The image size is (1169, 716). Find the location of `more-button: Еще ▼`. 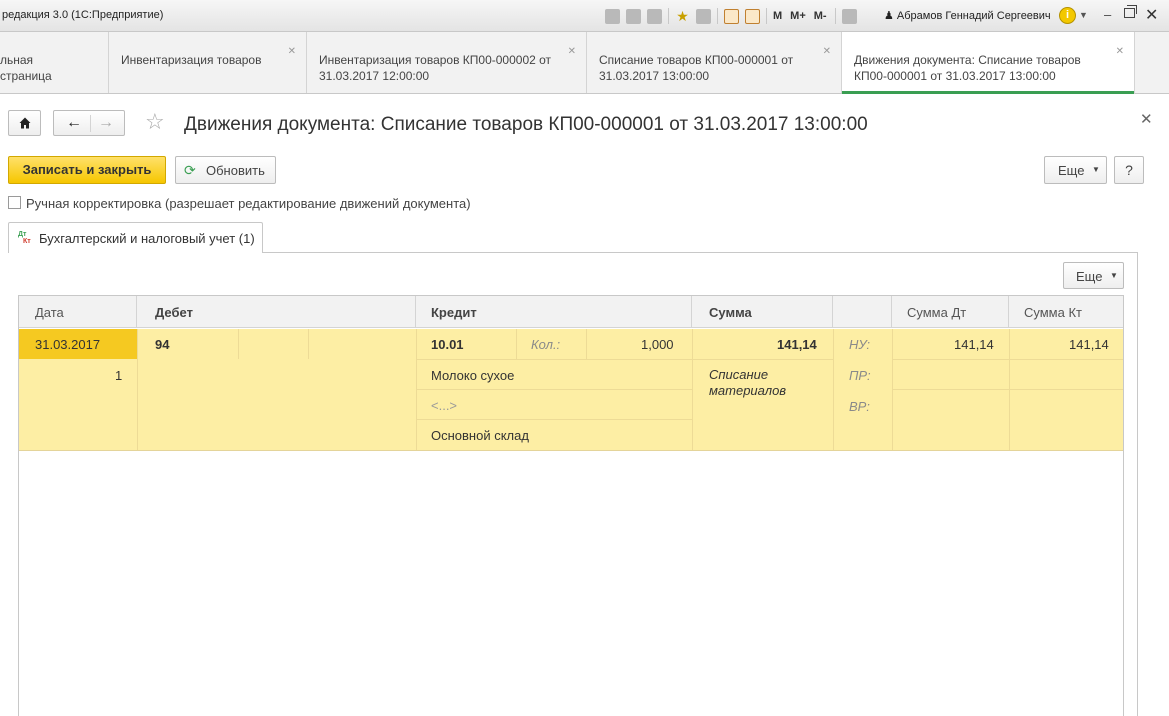

more-button: Еще ▼ is located at coordinates (1075, 170).